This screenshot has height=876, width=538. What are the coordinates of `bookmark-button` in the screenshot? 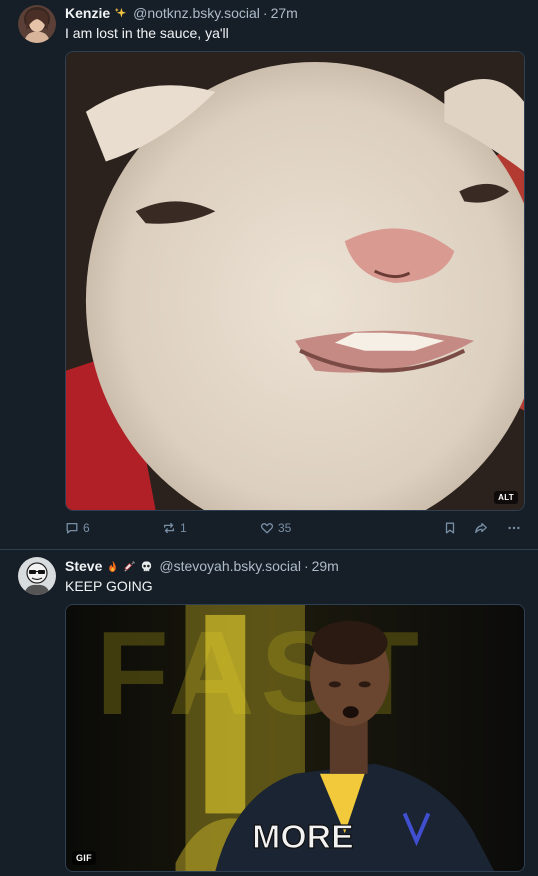 It's located at (450, 528).